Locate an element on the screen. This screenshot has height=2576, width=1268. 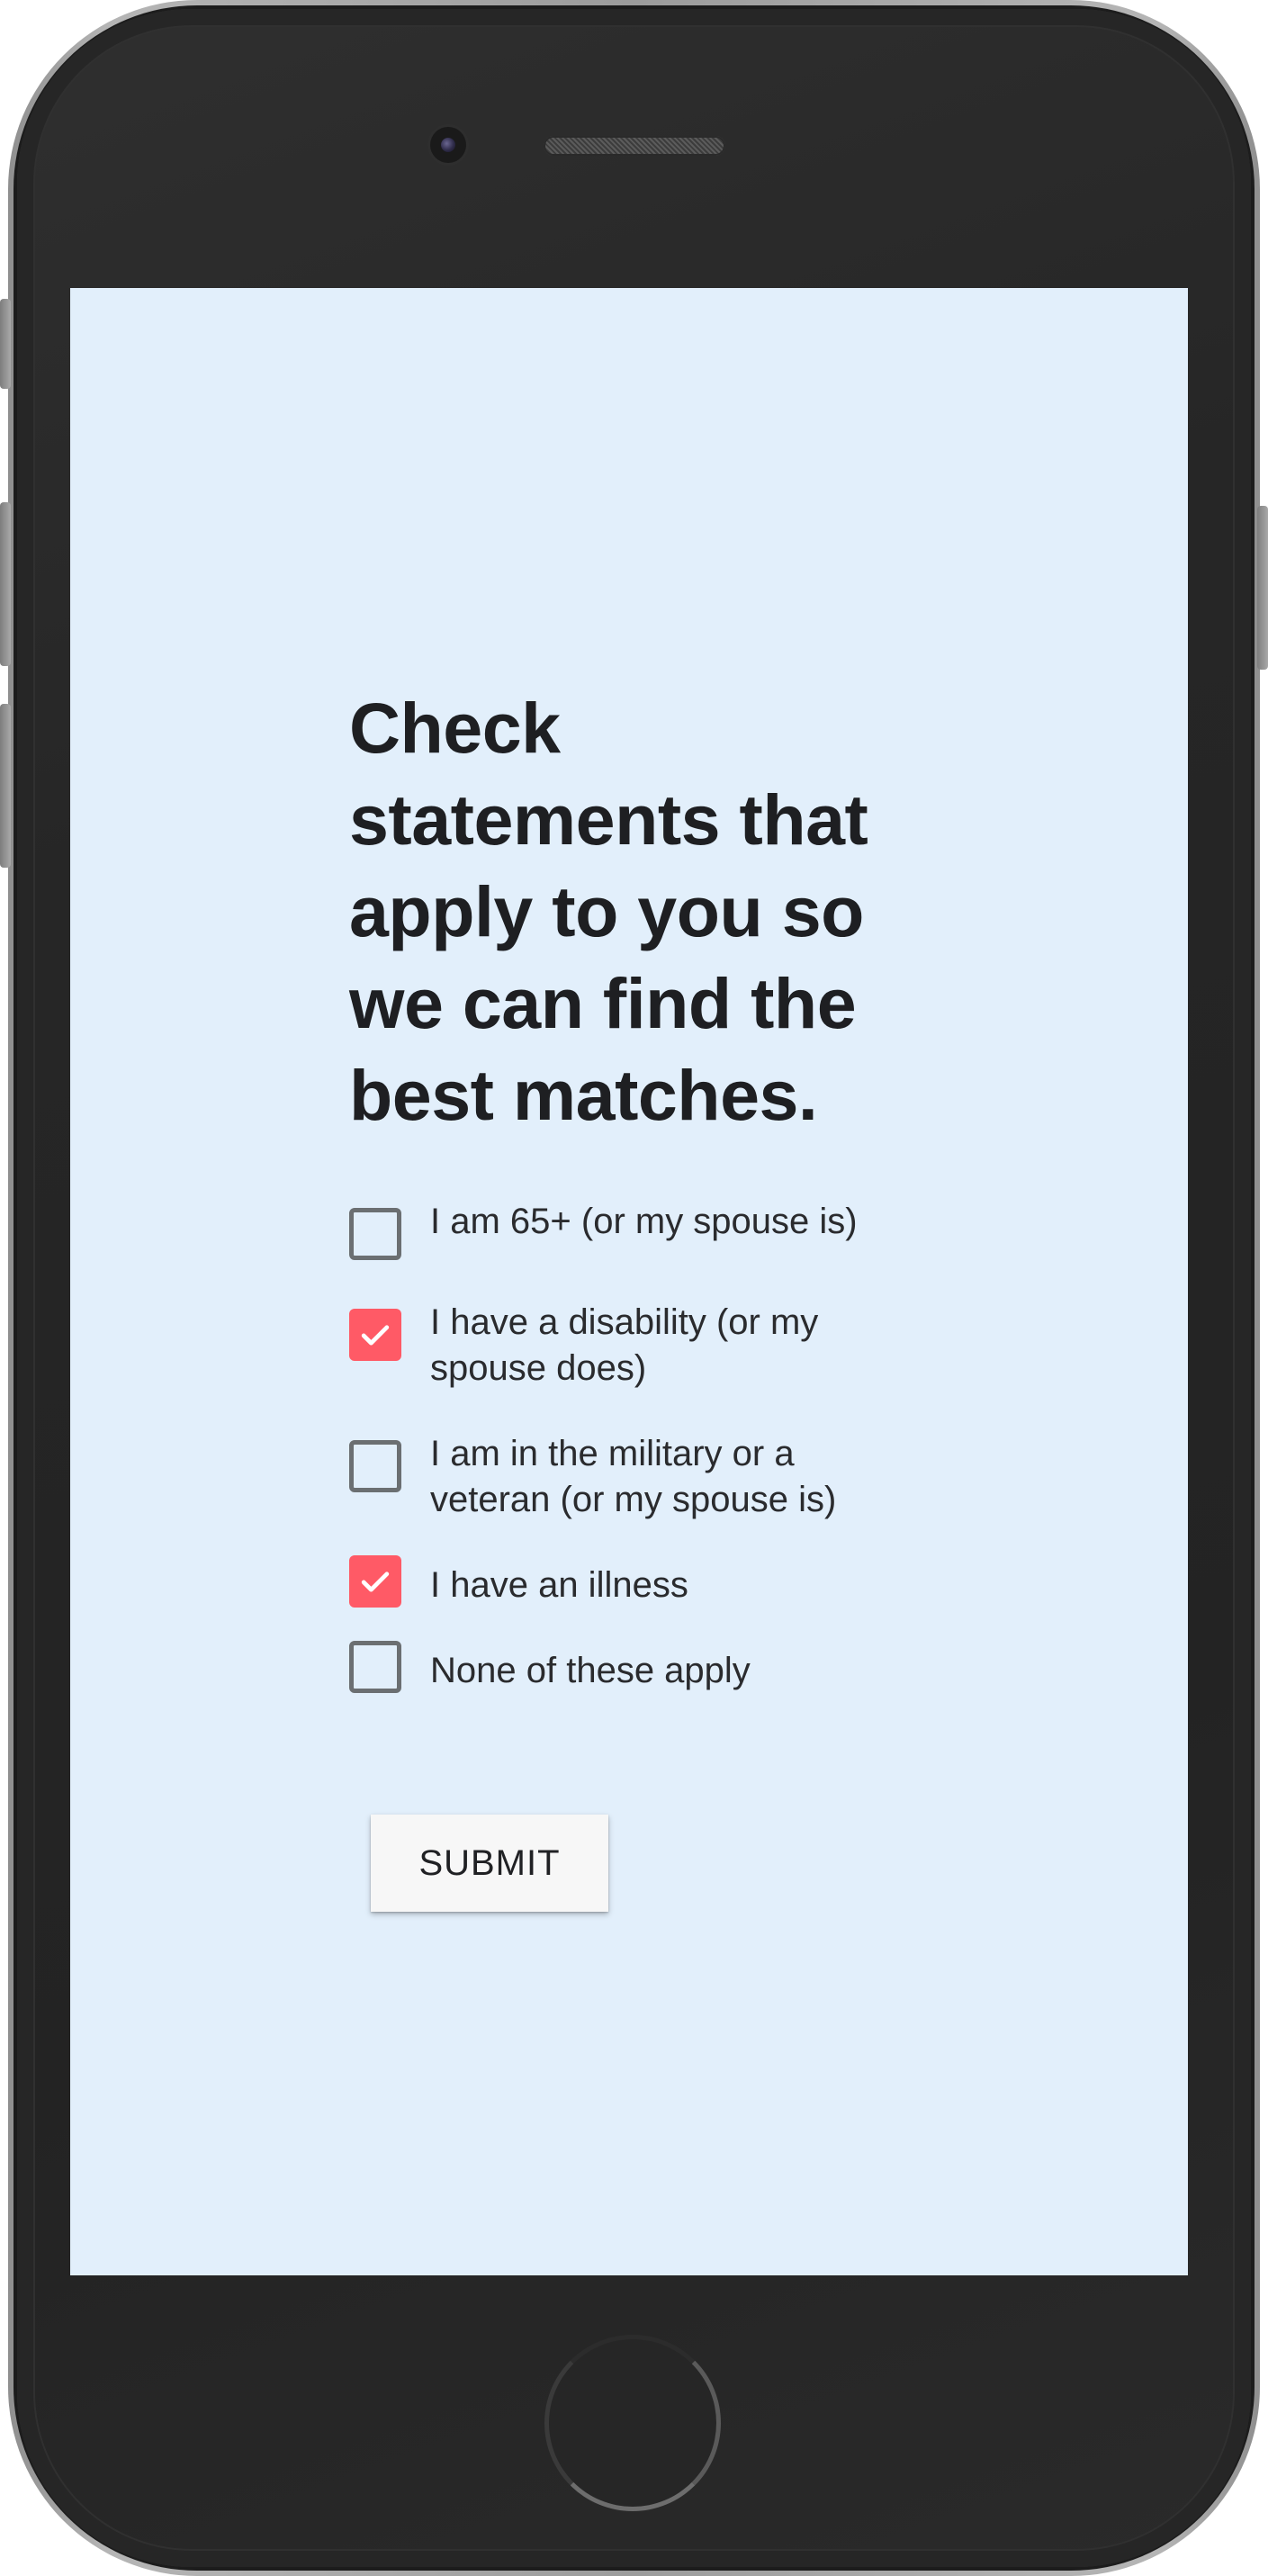
checkbox-none-apply is located at coordinates (375, 1667).